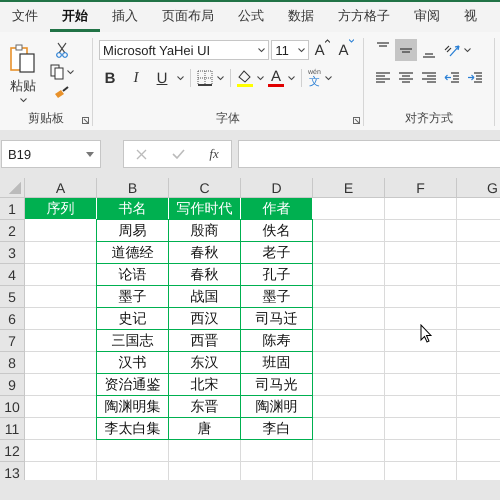 Image resolution: width=500 pixels, height=500 pixels. I want to click on borders-button, so click(210, 78).